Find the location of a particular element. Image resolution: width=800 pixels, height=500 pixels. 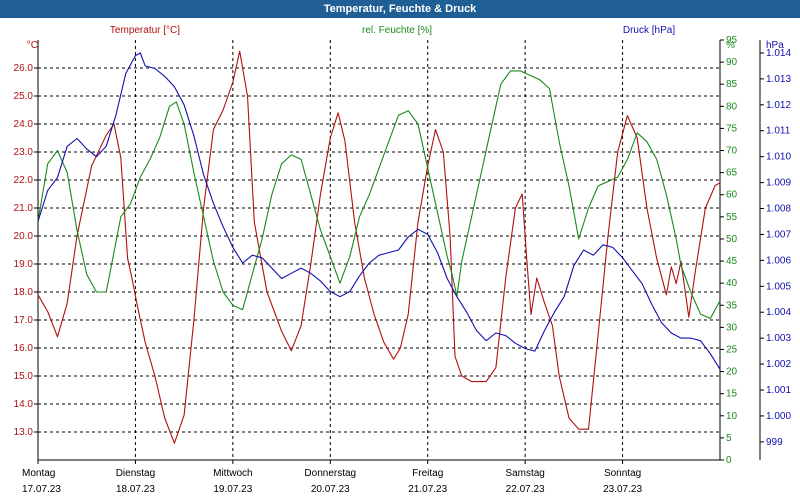

pressure-tick-label: 999 is located at coordinates (774, 442).